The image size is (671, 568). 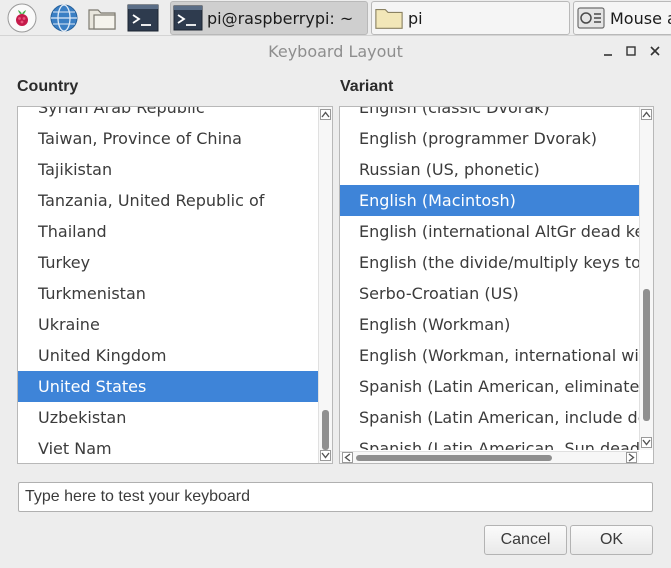 I want to click on ok-button: OK, so click(x=611, y=540).